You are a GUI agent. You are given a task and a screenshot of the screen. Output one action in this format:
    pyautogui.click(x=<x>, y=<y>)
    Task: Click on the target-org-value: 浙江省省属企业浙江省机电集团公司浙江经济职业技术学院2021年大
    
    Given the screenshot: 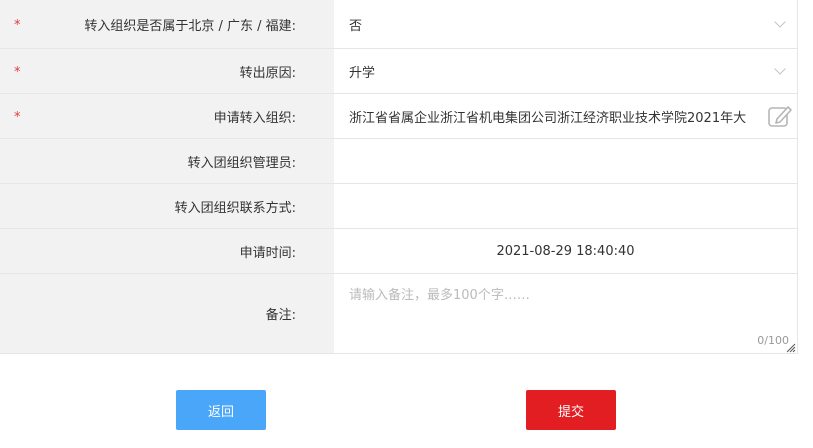 What is the action you would take?
    pyautogui.click(x=548, y=118)
    